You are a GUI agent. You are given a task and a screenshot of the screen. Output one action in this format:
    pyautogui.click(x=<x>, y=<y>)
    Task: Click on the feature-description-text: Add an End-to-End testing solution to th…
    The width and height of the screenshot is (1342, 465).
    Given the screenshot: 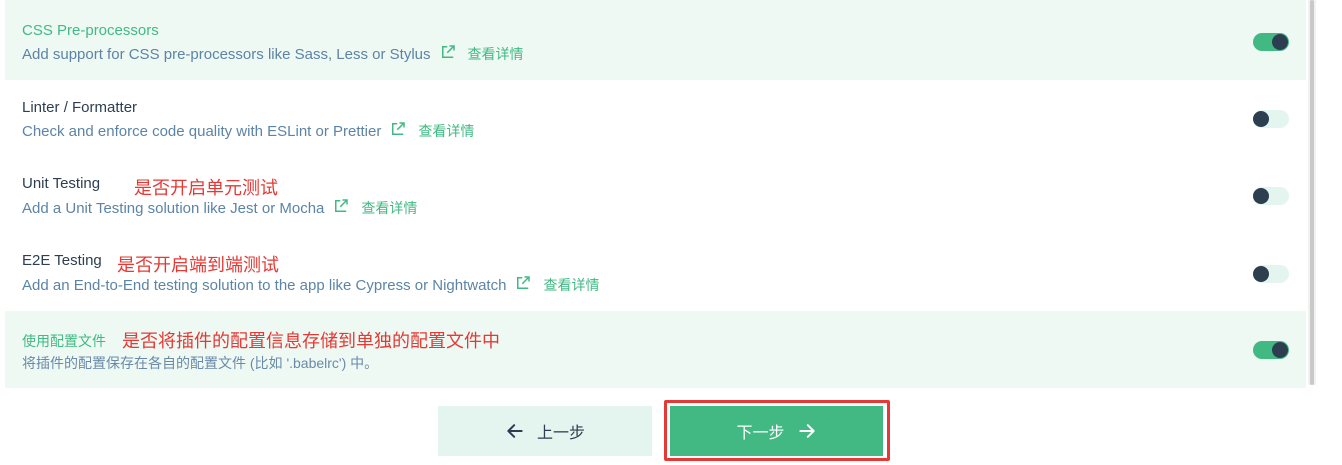 What is the action you would take?
    pyautogui.click(x=264, y=285)
    